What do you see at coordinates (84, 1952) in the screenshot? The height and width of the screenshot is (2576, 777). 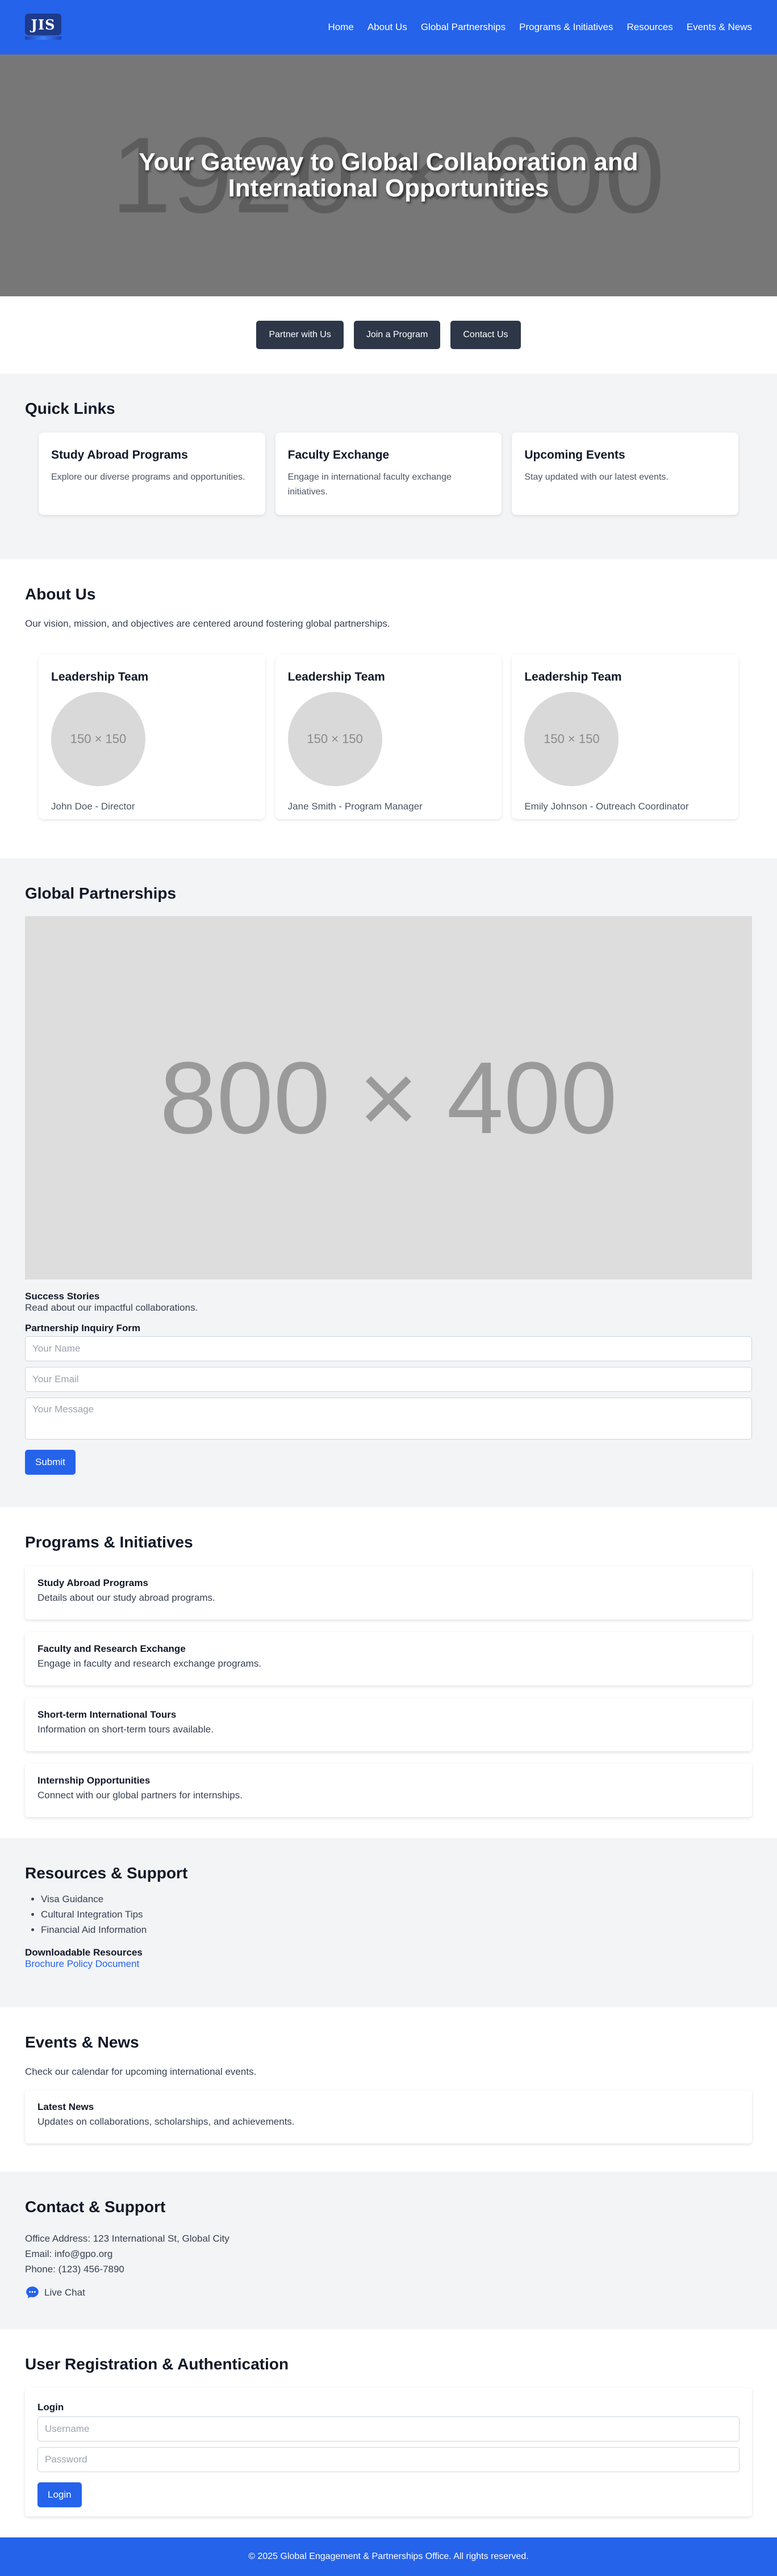 I see `downloads-title: Downloadable Resources` at bounding box center [84, 1952].